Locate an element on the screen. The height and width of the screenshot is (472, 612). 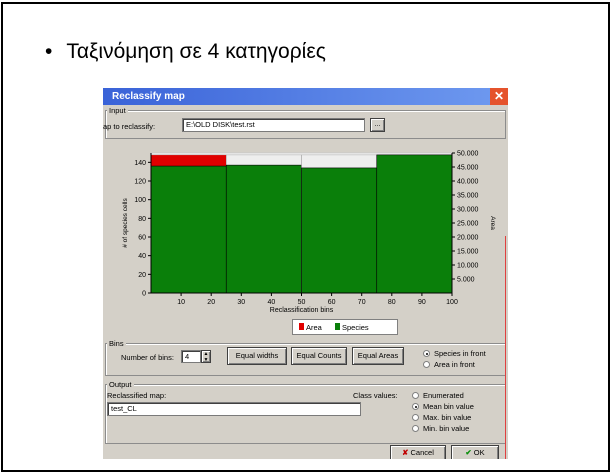
input-group-label: Input is located at coordinates (117, 110).